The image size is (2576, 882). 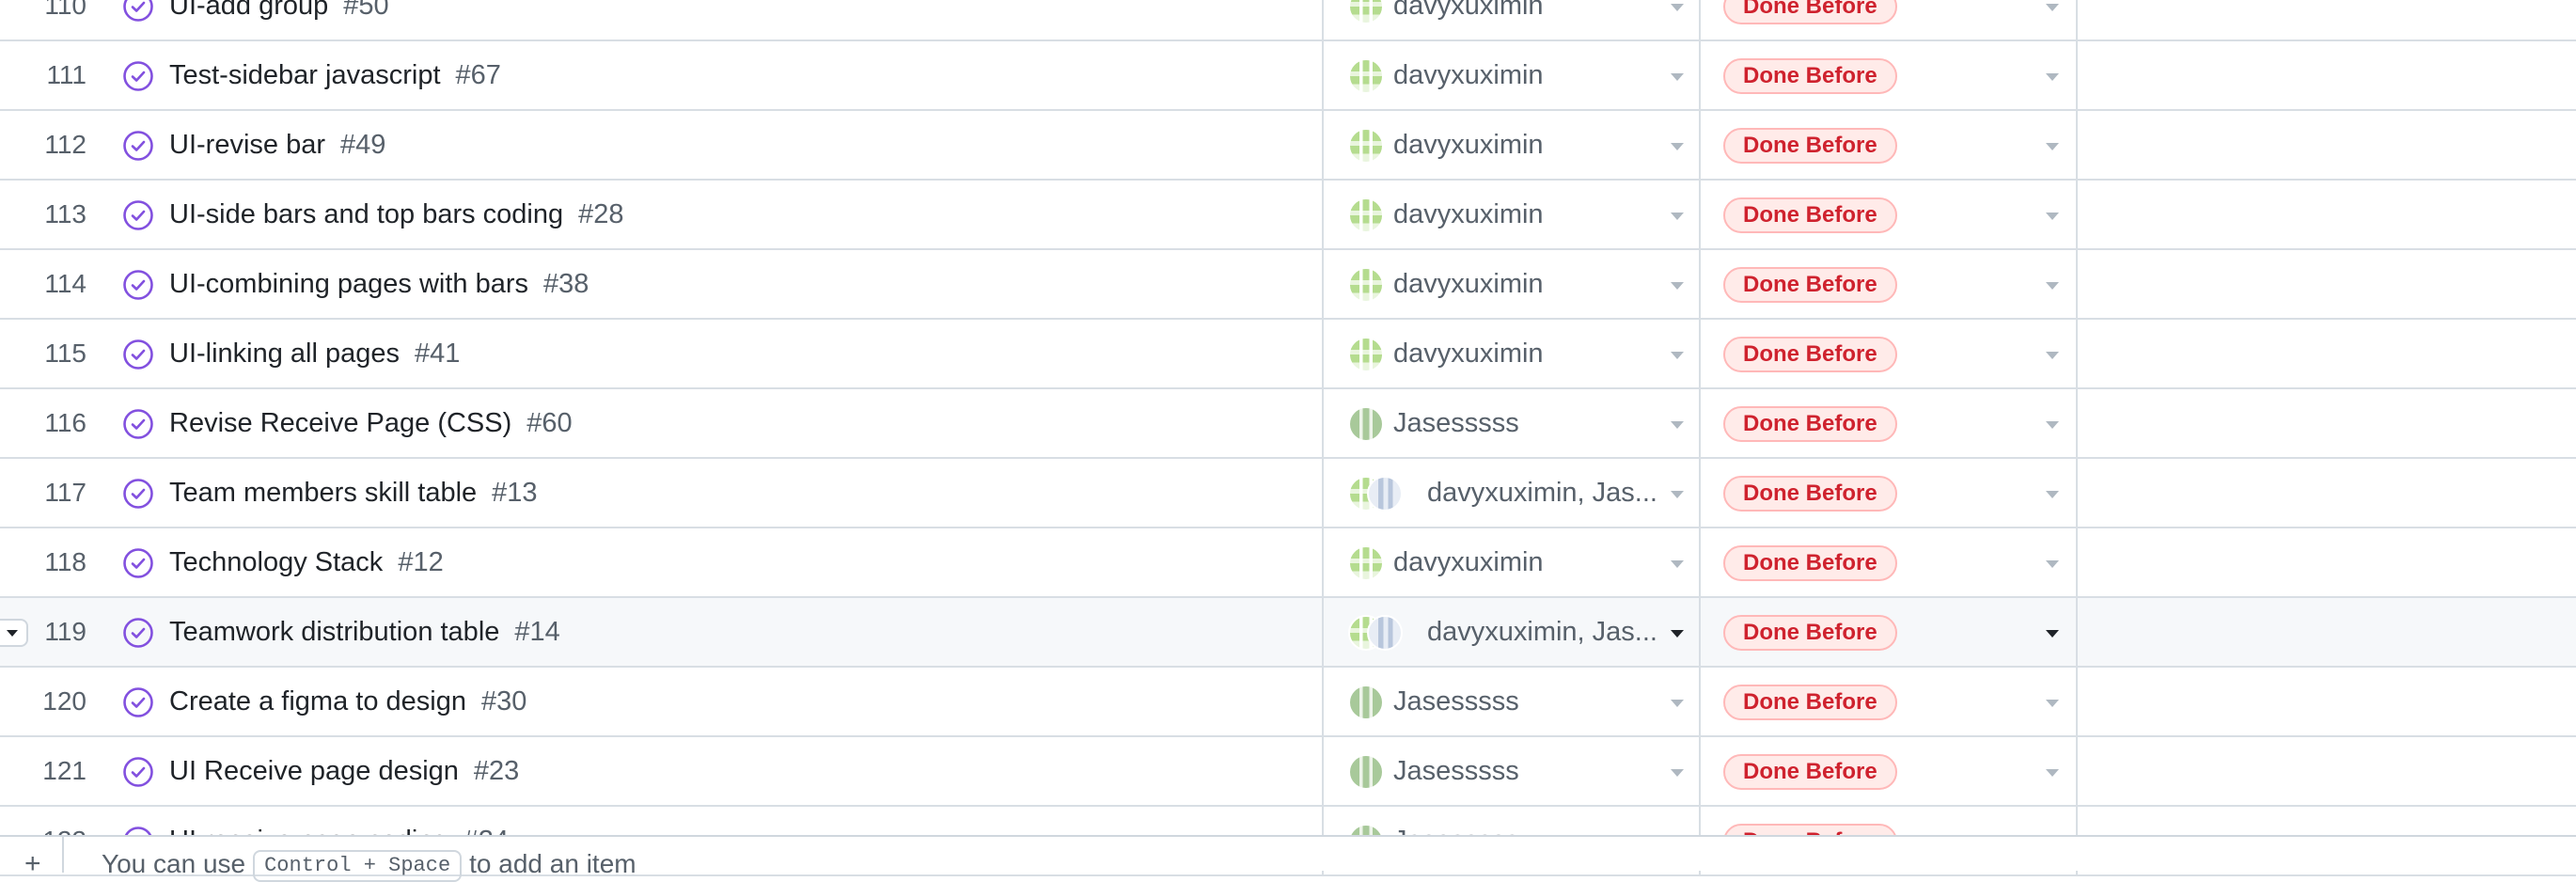 What do you see at coordinates (65, 283) in the screenshot?
I see `row-number: 114` at bounding box center [65, 283].